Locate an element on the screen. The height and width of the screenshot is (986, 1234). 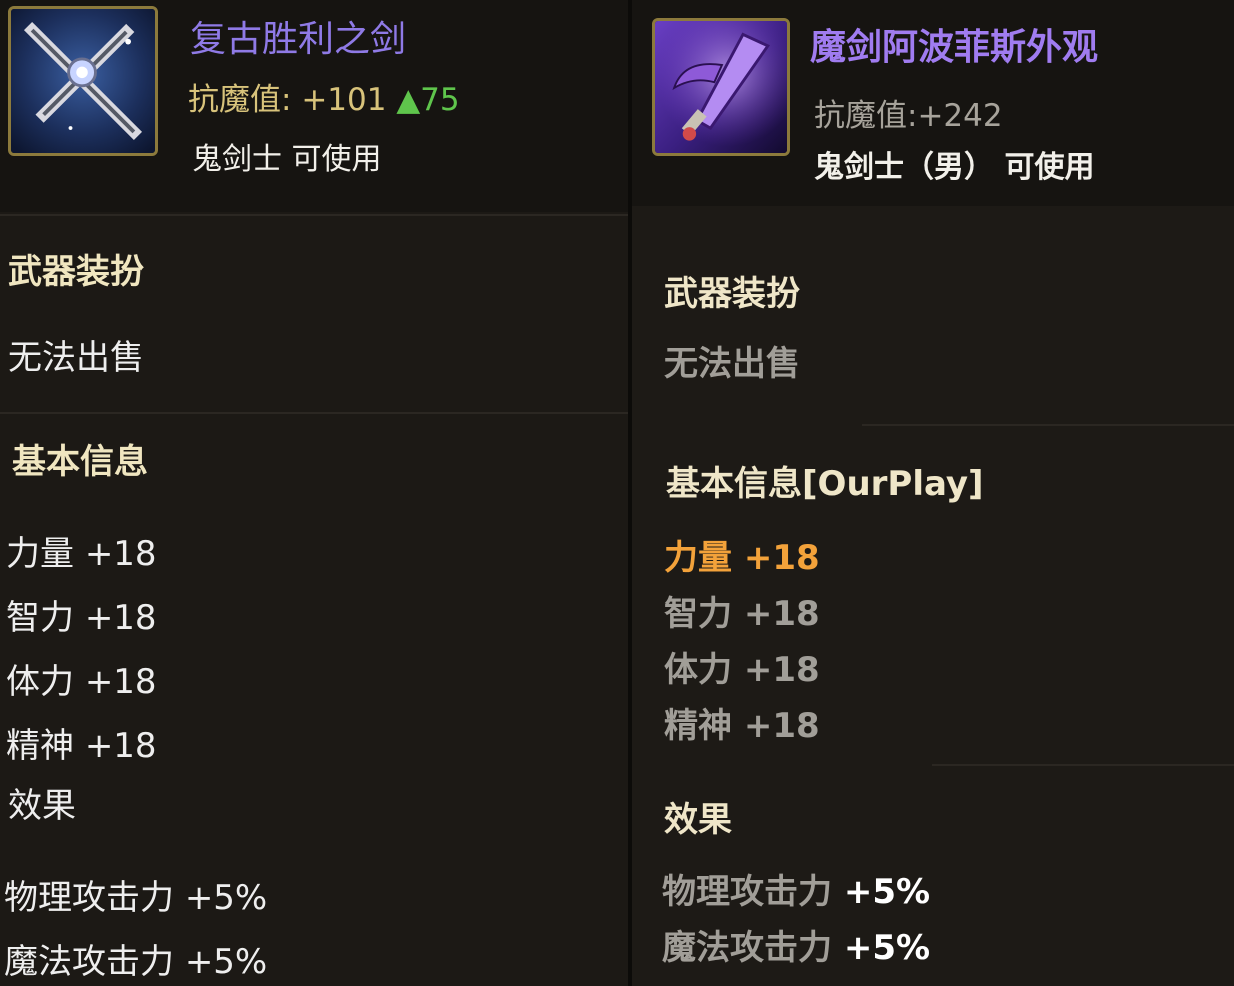
left-effect-row: 物理攻击力 +5% is located at coordinates (135, 894).